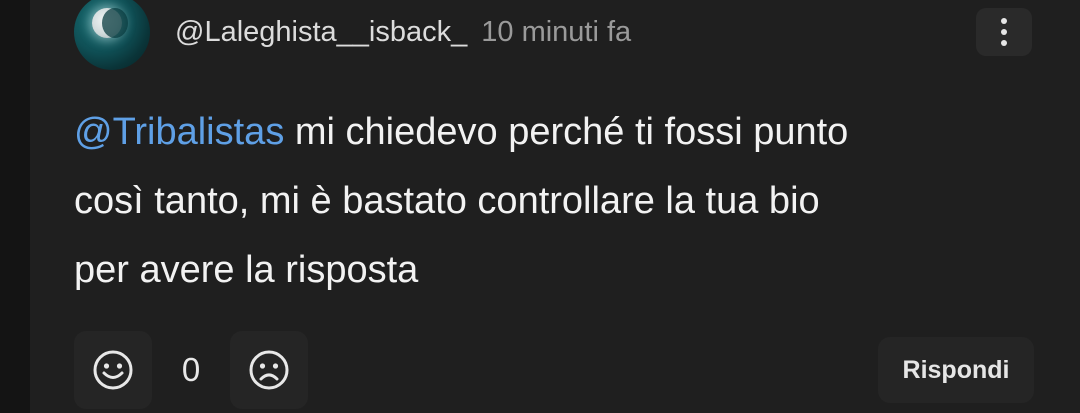  What do you see at coordinates (556, 31) in the screenshot?
I see `comment-timestamp: 10 minuti fa` at bounding box center [556, 31].